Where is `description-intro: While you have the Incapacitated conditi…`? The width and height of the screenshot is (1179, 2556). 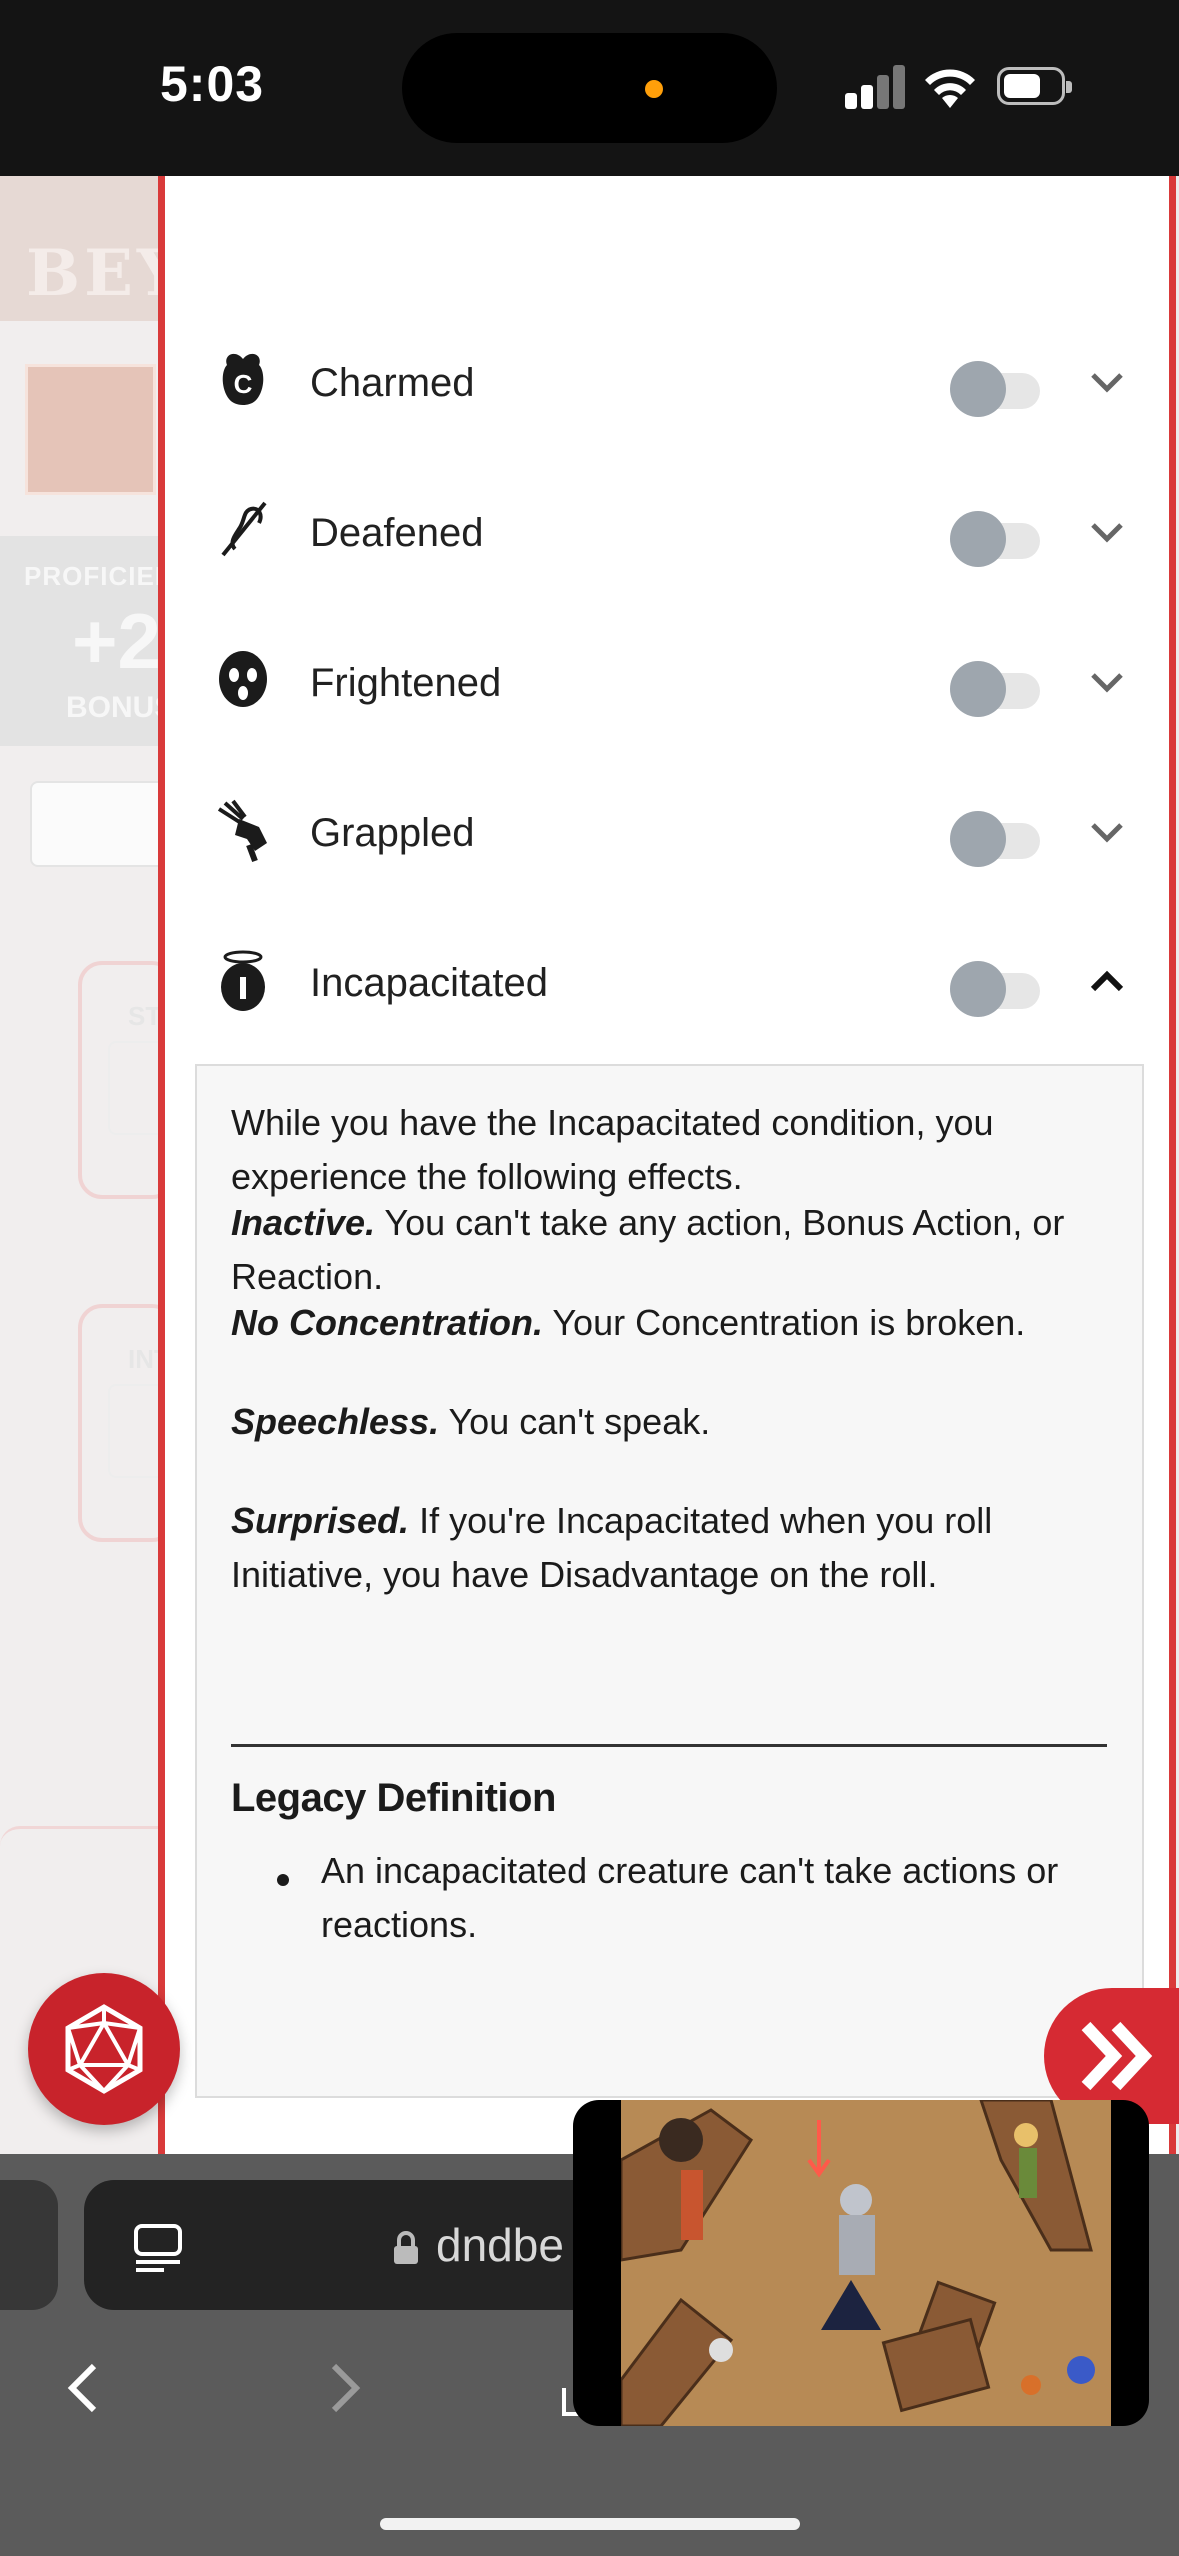
description-intro: While you have the Incapacitated conditi… is located at coordinates (612, 1149).